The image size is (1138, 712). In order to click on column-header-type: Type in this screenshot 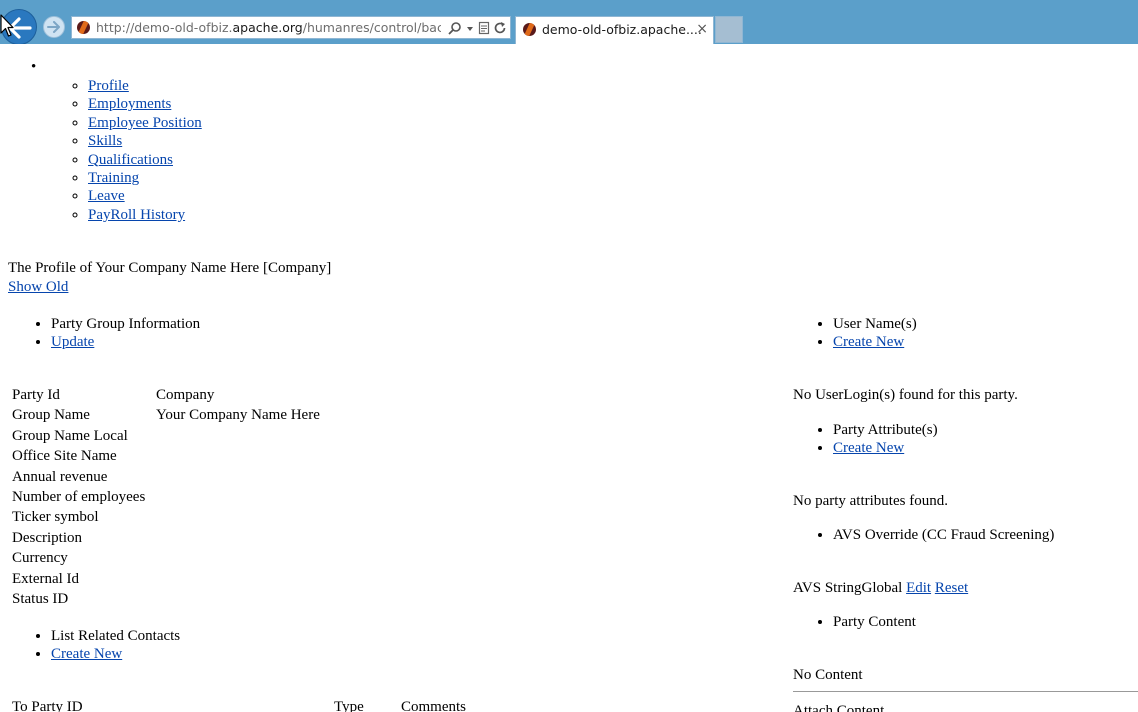, I will do `click(349, 705)`.